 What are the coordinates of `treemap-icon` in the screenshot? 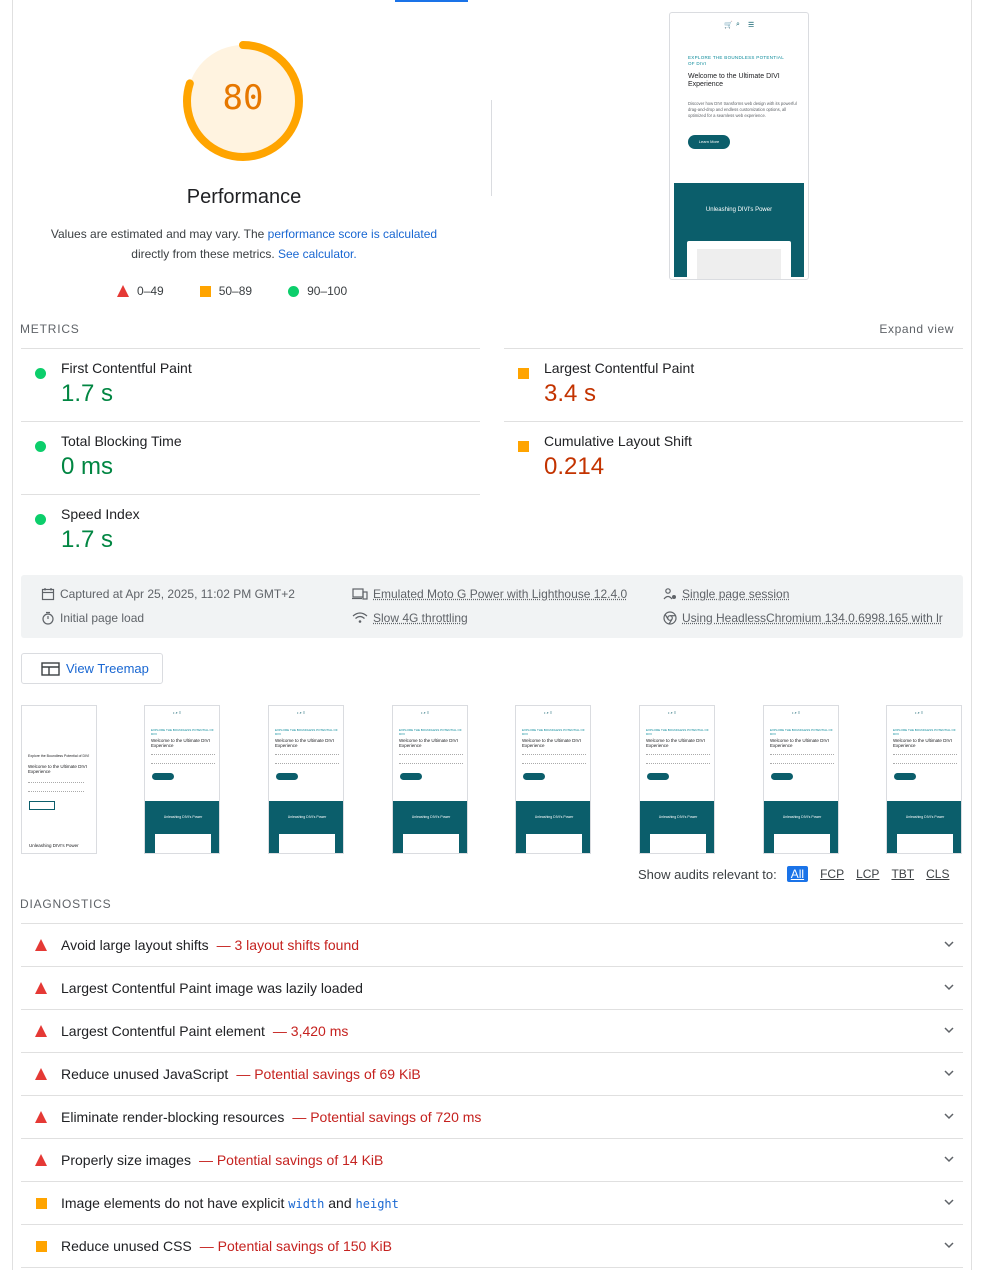 It's located at (50, 668).